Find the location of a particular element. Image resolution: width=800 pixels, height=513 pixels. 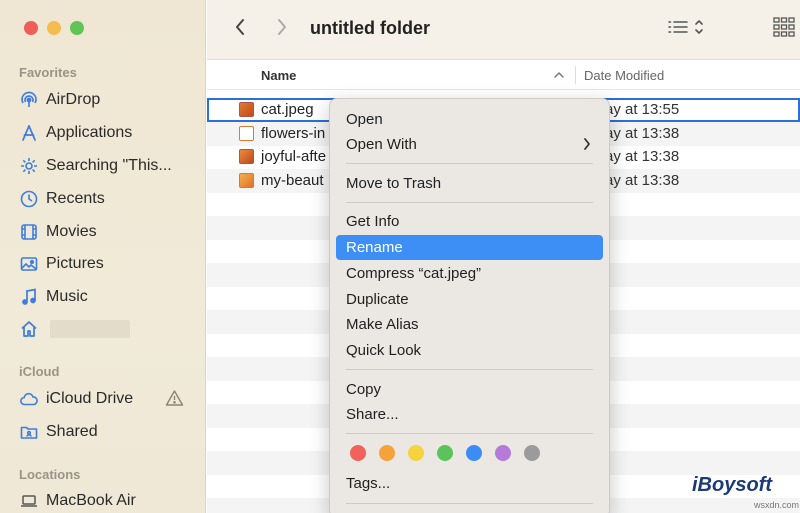

applications-icon is located at coordinates (29, 133).